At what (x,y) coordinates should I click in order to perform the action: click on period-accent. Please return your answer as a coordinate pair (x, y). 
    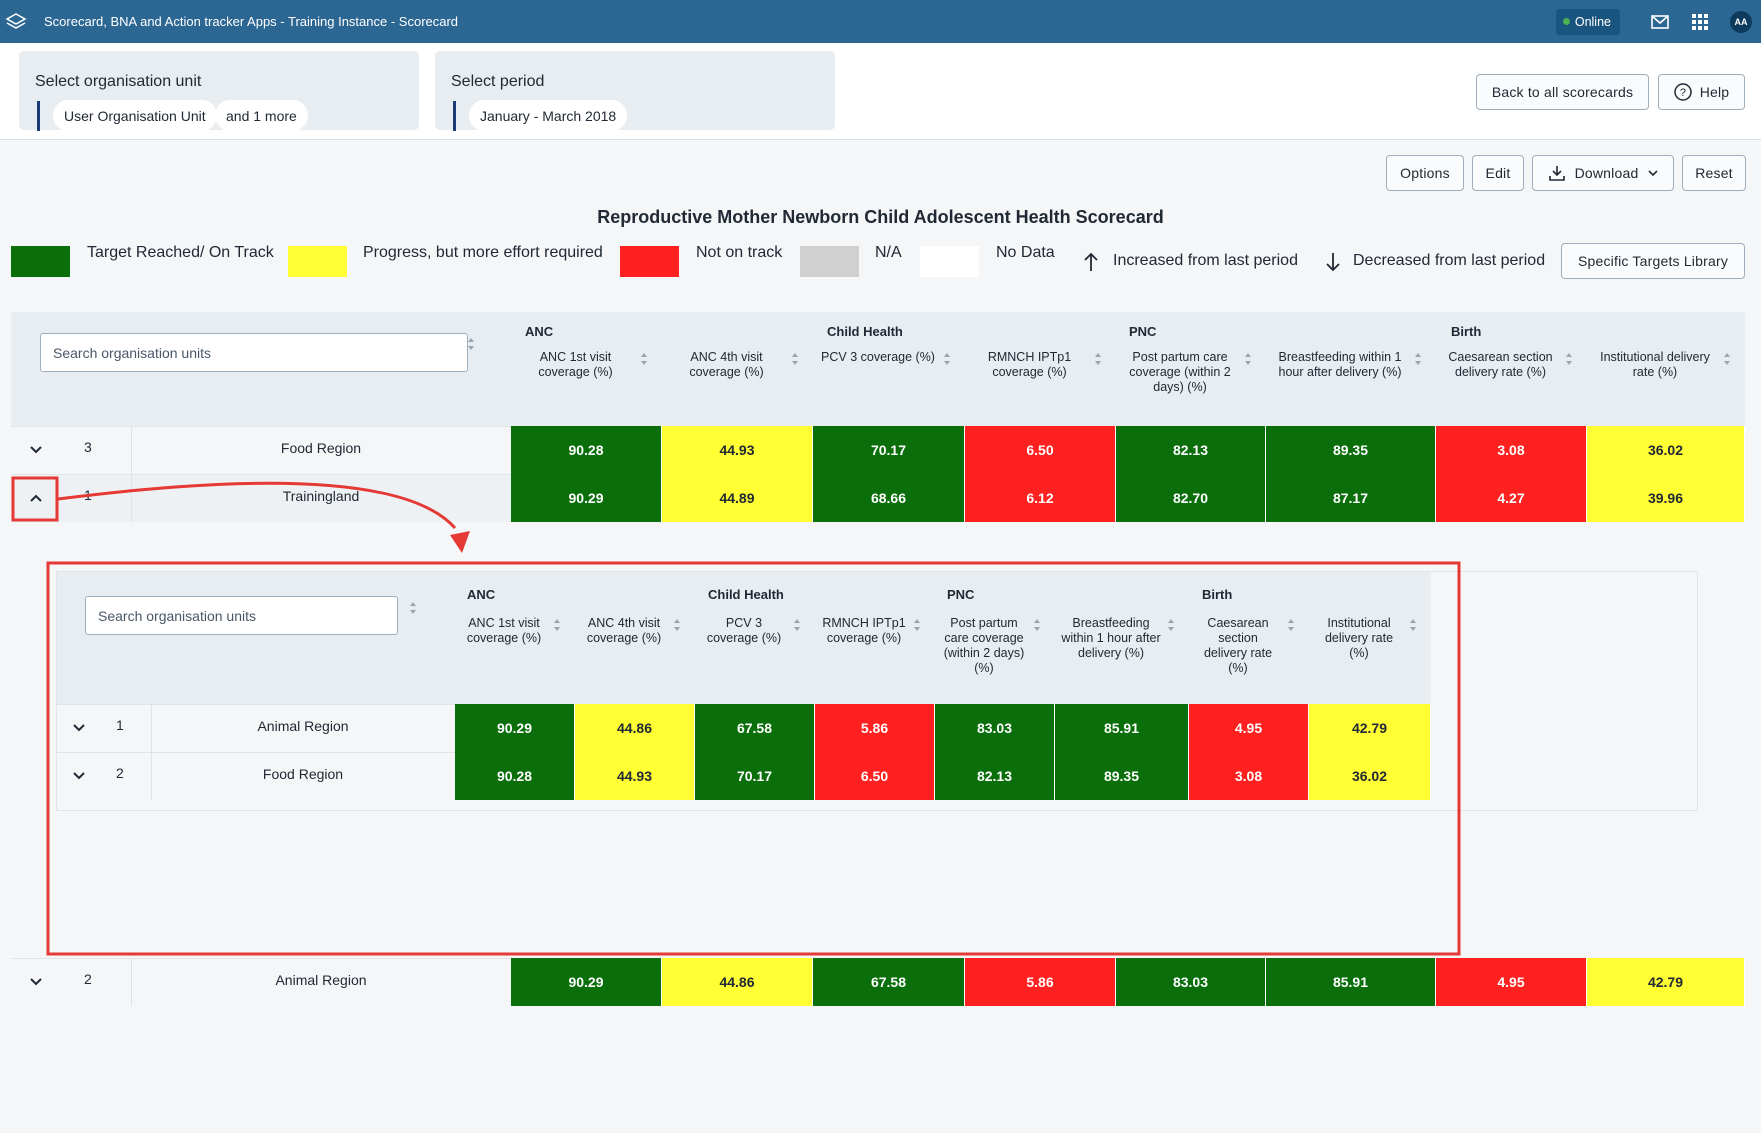
    Looking at the image, I should click on (454, 116).